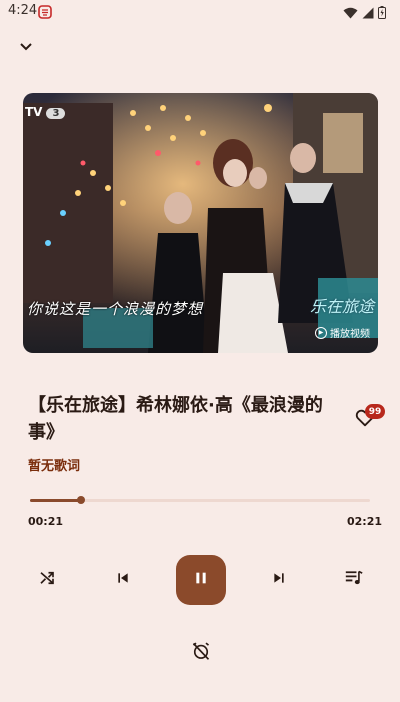 Image resolution: width=400 pixels, height=702 pixels. Describe the element at coordinates (175, 419) in the screenshot. I see `song-title: 【乐在旅途】希林娜依·高《最浪漫的事》` at that location.